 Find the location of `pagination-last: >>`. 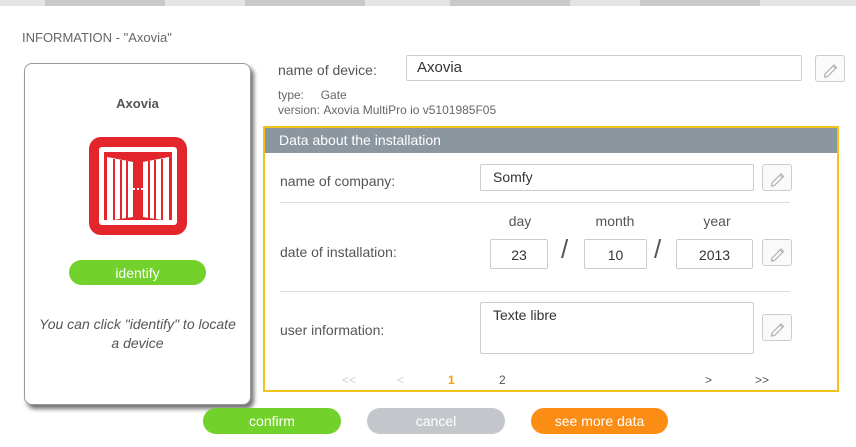

pagination-last: >> is located at coordinates (762, 380).